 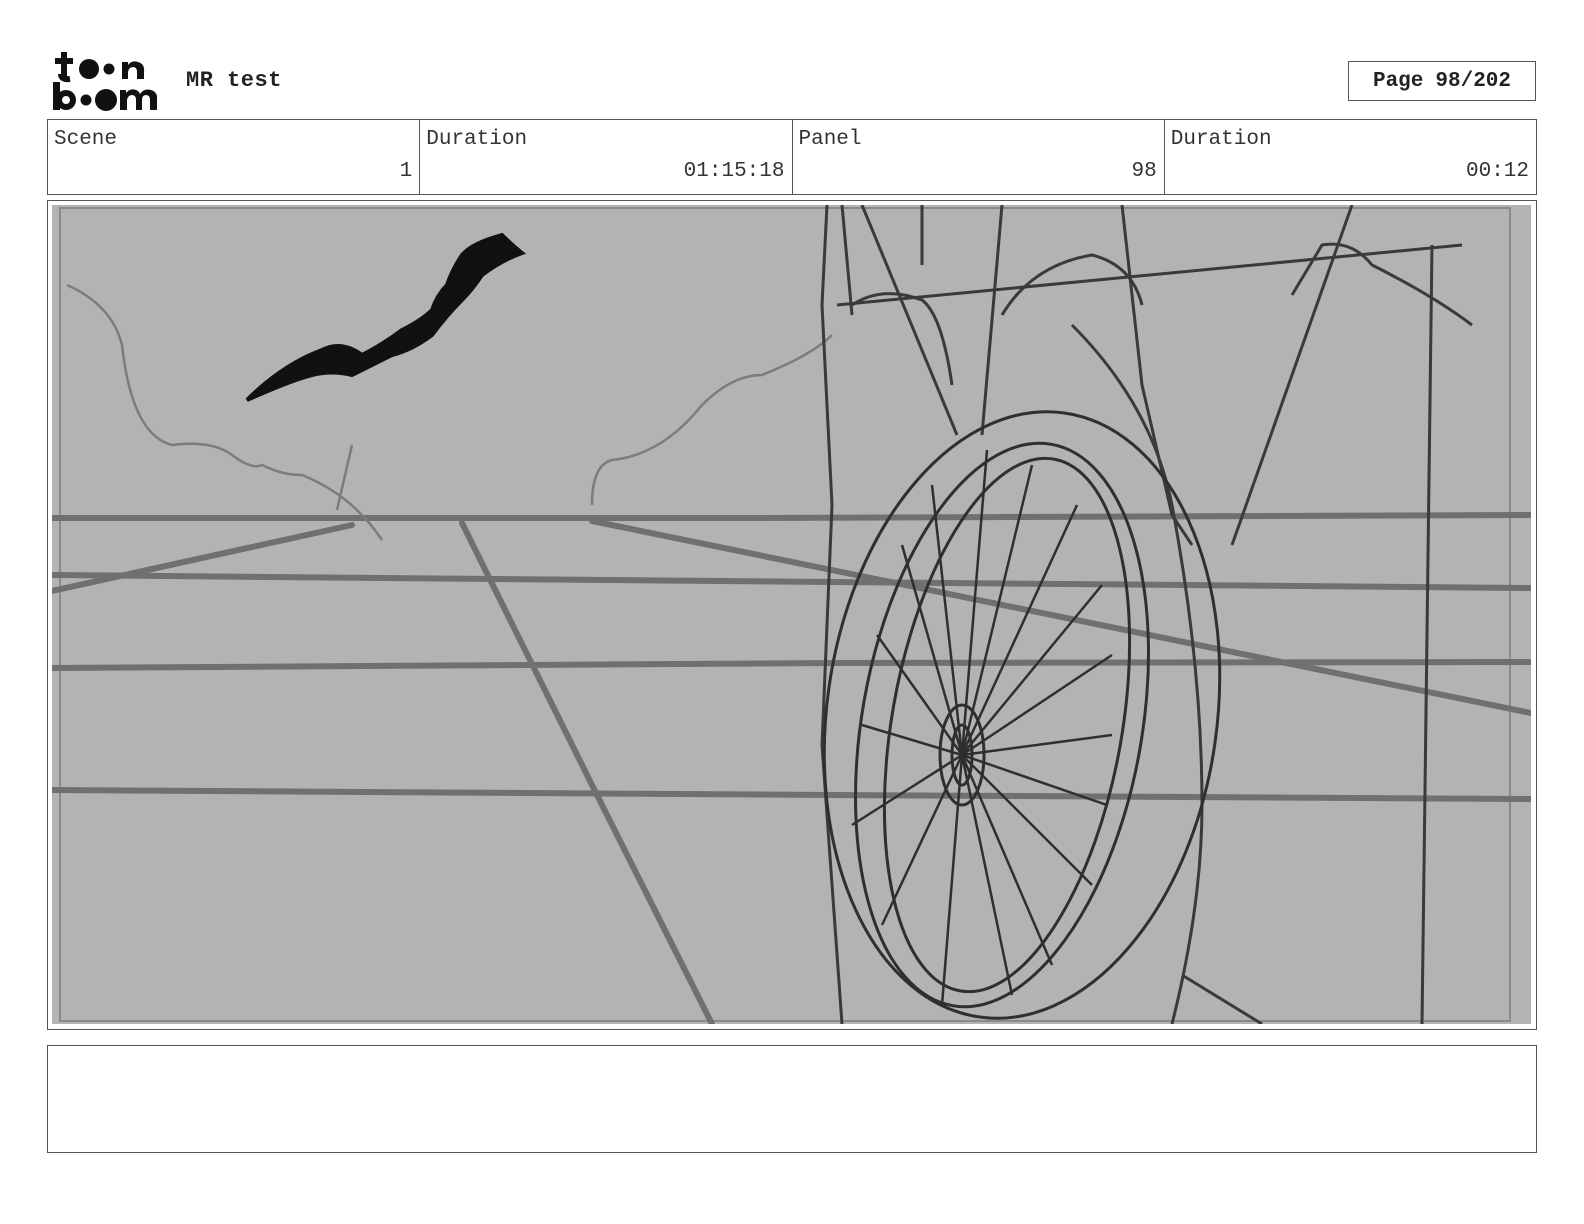 What do you see at coordinates (1497, 171) in the screenshot?
I see `panel-duration-value: 00:12` at bounding box center [1497, 171].